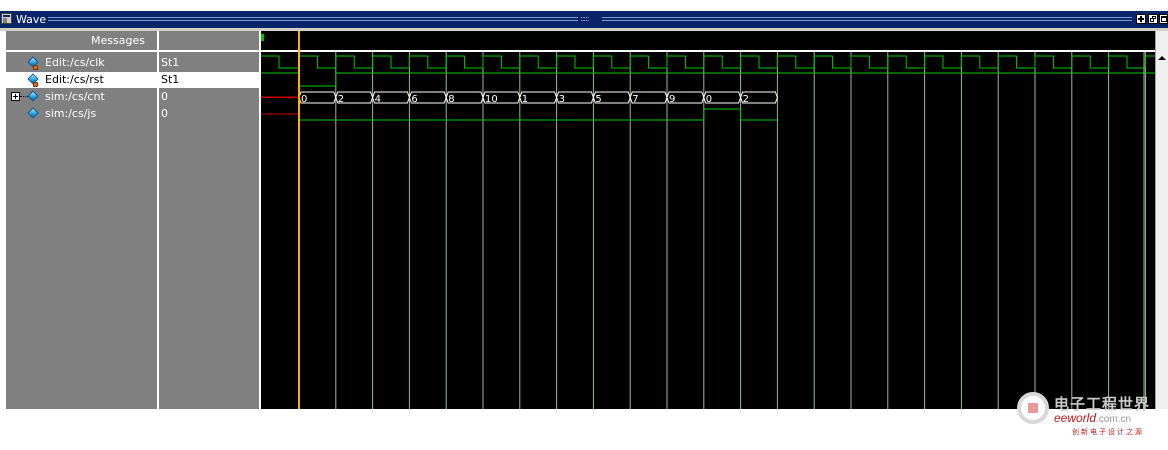 The height and width of the screenshot is (450, 1168). What do you see at coordinates (378, 99) in the screenshot?
I see `cnt-bus-value: 4` at bounding box center [378, 99].